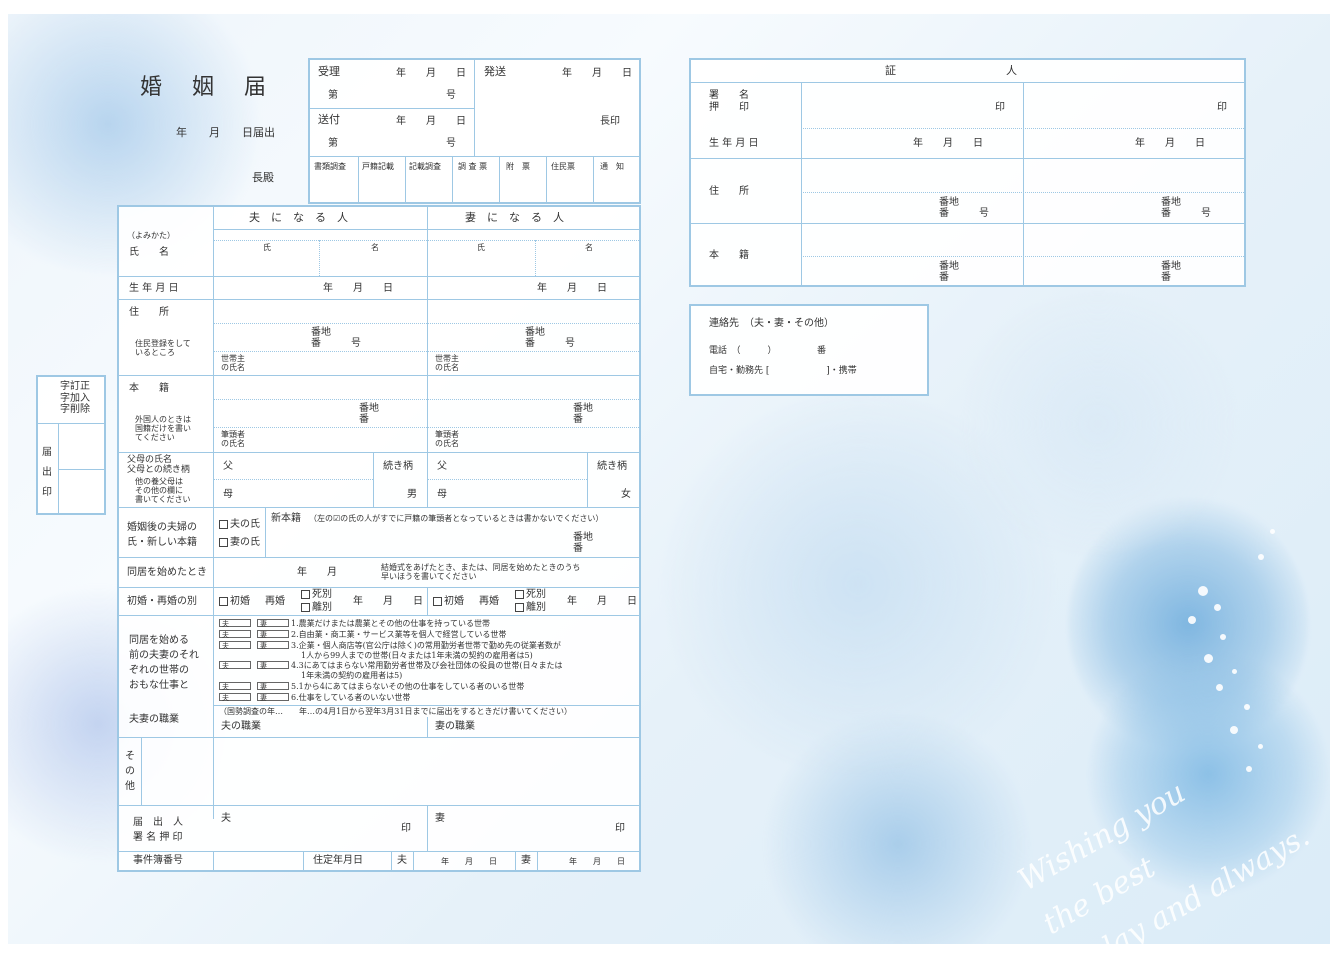 The image size is (1340, 960). What do you see at coordinates (149, 252) in the screenshot?
I see `name-label: 氏 名` at bounding box center [149, 252].